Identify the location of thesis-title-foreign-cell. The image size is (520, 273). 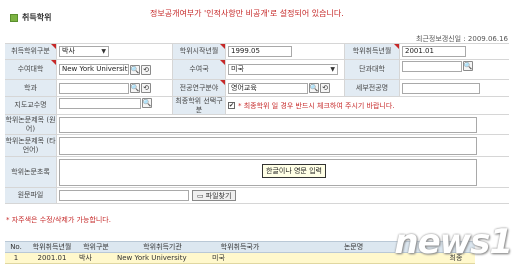
(283, 145).